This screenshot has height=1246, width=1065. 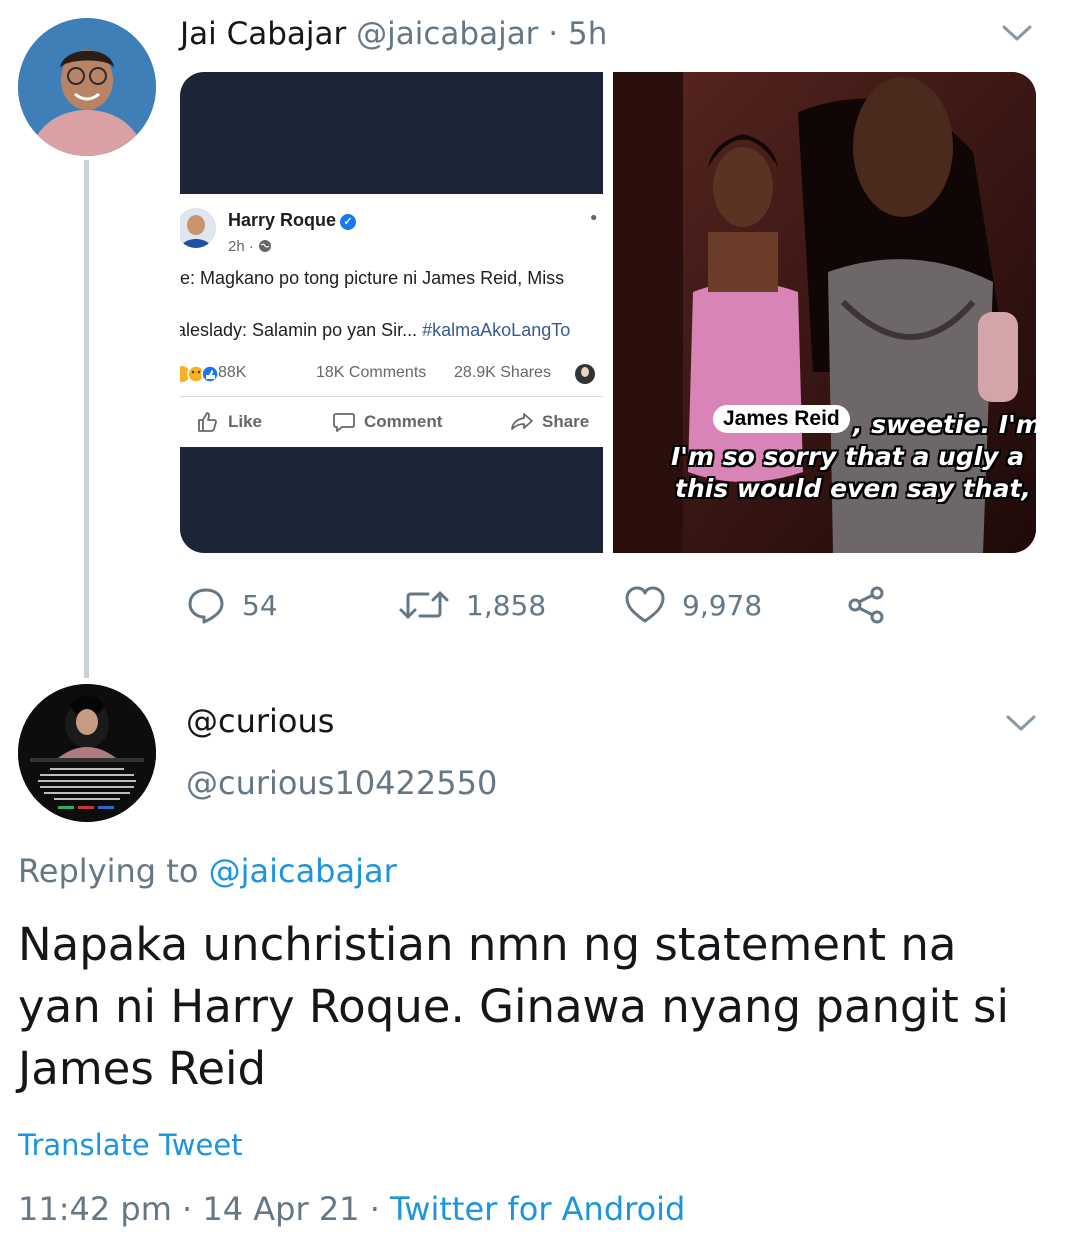 What do you see at coordinates (206, 606) in the screenshot?
I see `reply-icon` at bounding box center [206, 606].